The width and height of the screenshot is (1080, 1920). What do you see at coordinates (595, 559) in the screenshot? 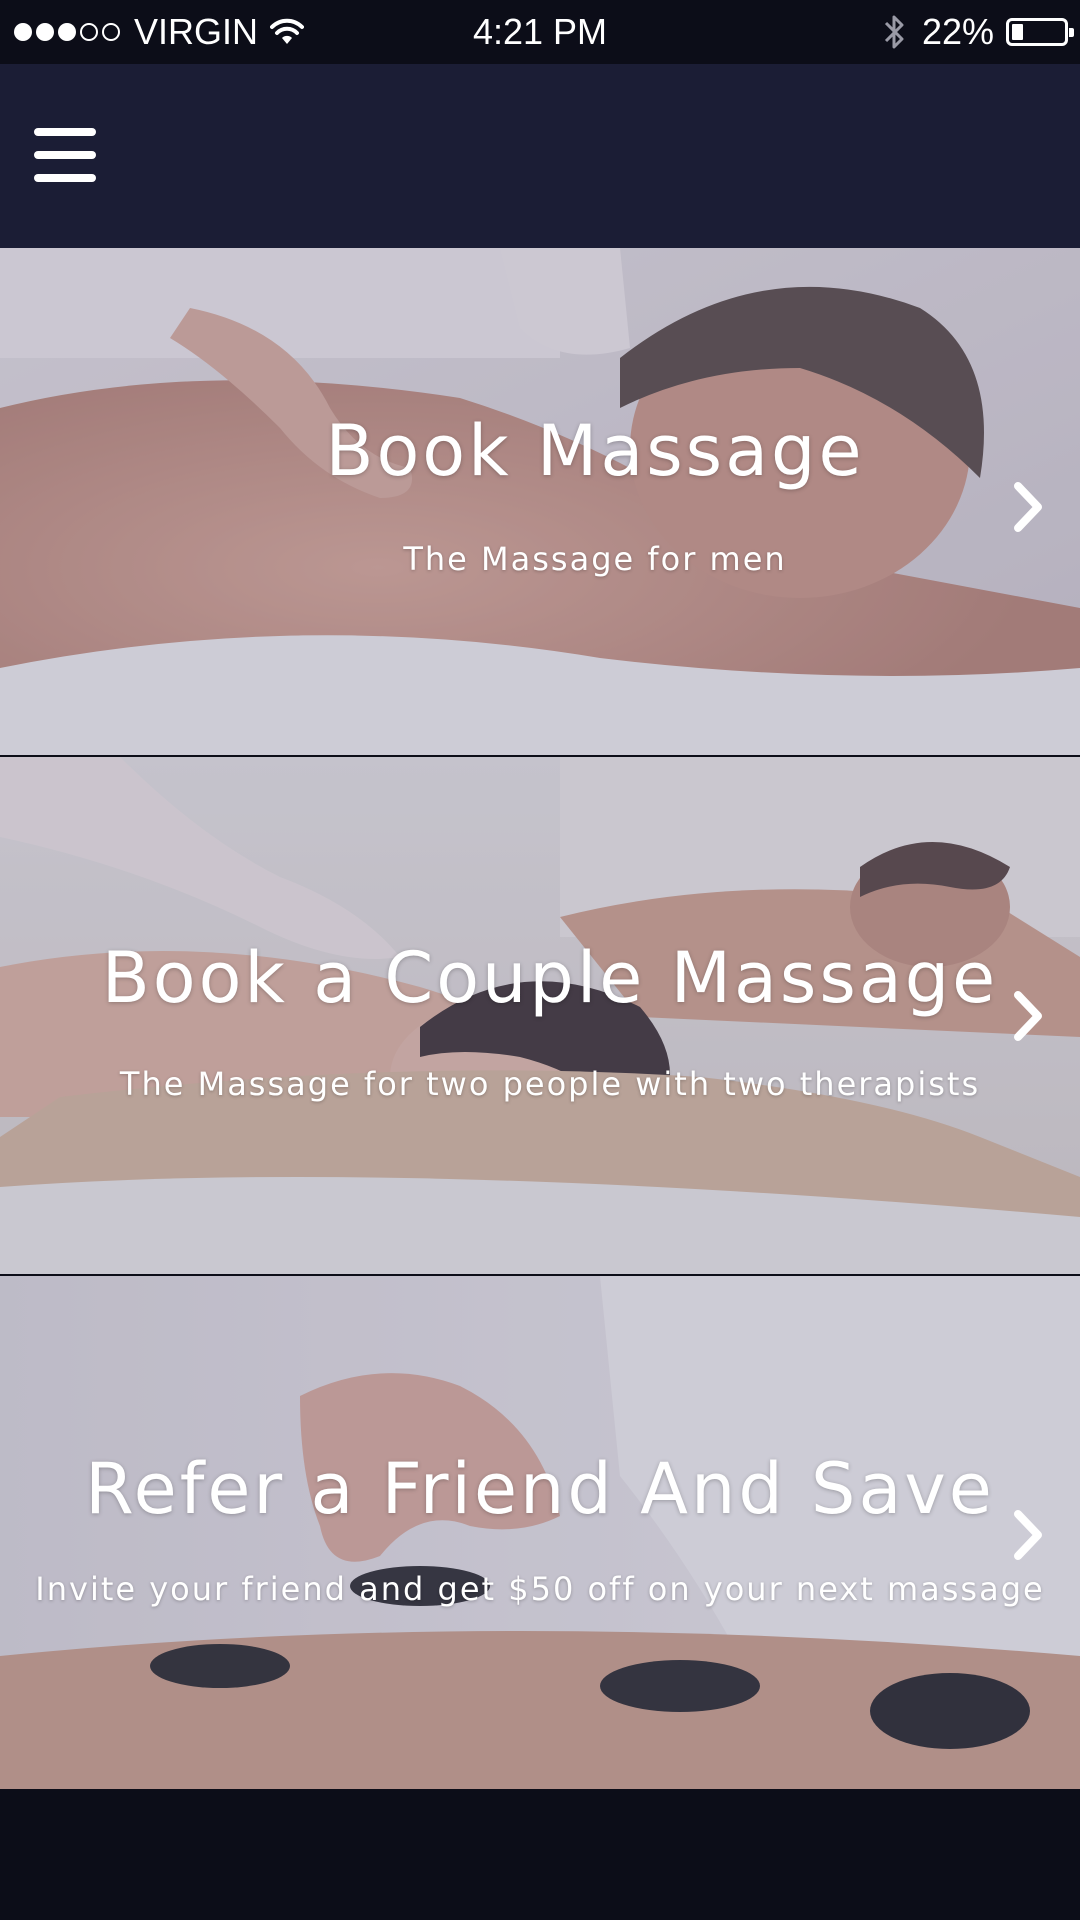
I see `card-subtitle: The Massage for men` at bounding box center [595, 559].